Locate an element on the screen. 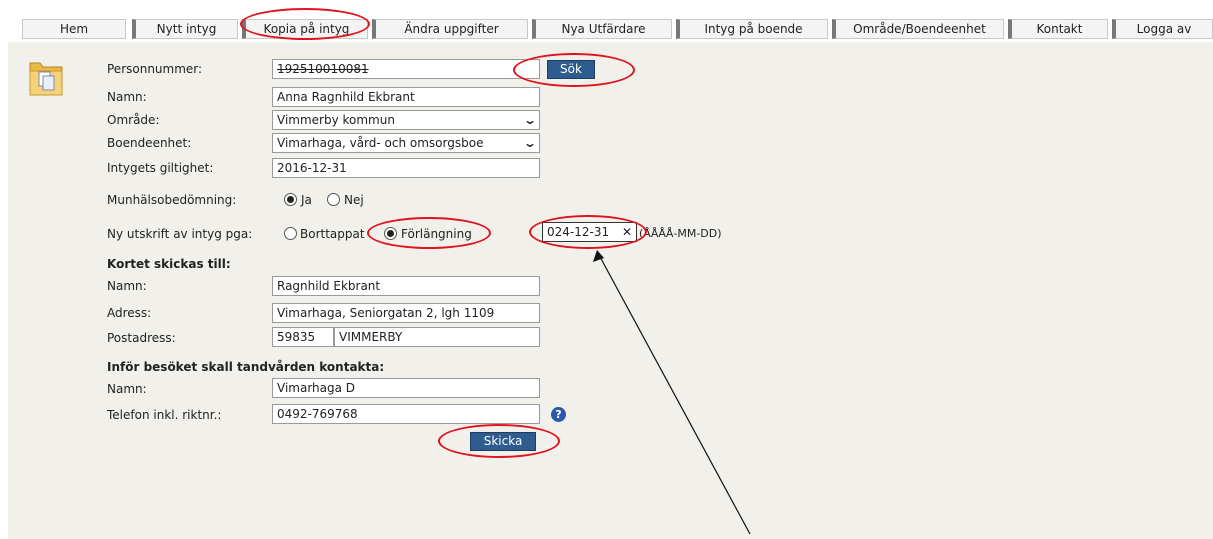 This screenshot has height=539, width=1213. folder-copy-icon is located at coordinates (46, 79).